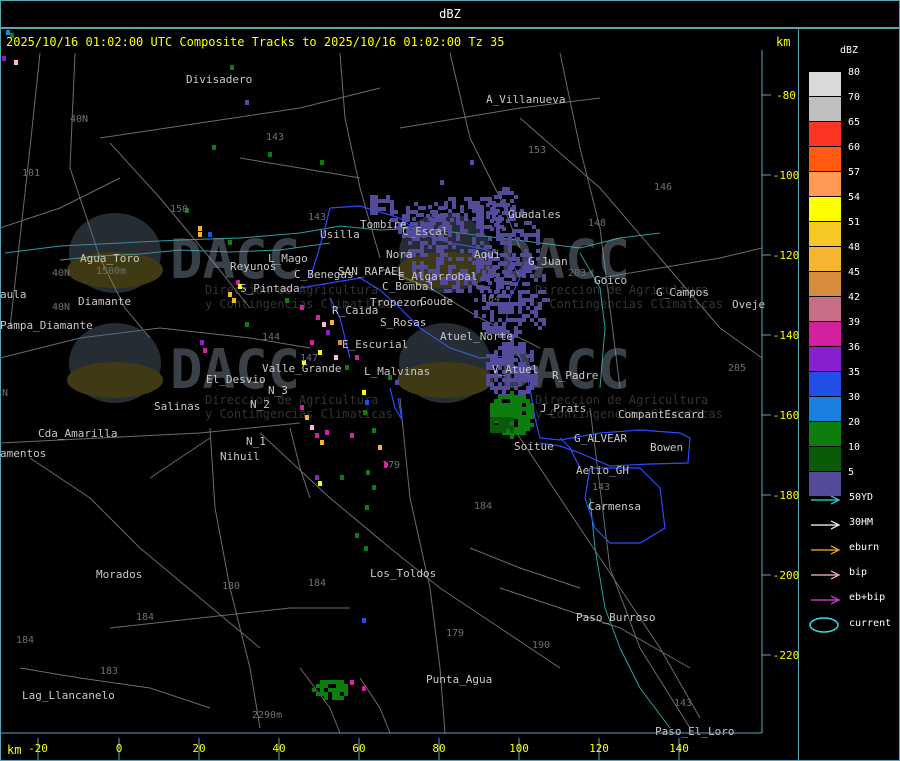 The height and width of the screenshot is (761, 900). I want to click on track-eburn: eburn, so click(854, 549).